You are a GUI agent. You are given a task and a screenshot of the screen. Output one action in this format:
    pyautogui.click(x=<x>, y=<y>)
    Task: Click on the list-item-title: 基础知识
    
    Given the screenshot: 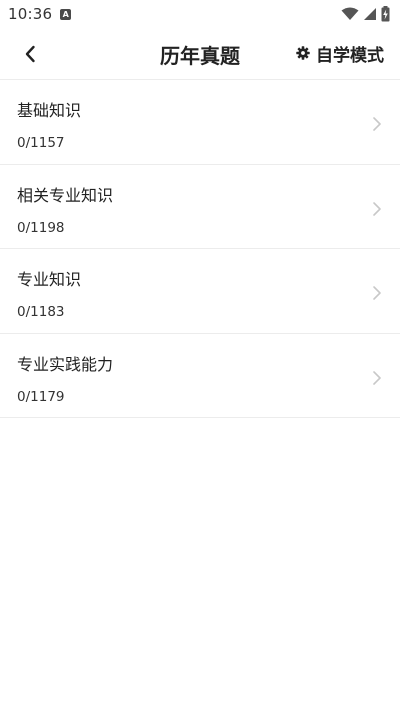 What is the action you would take?
    pyautogui.click(x=49, y=110)
    